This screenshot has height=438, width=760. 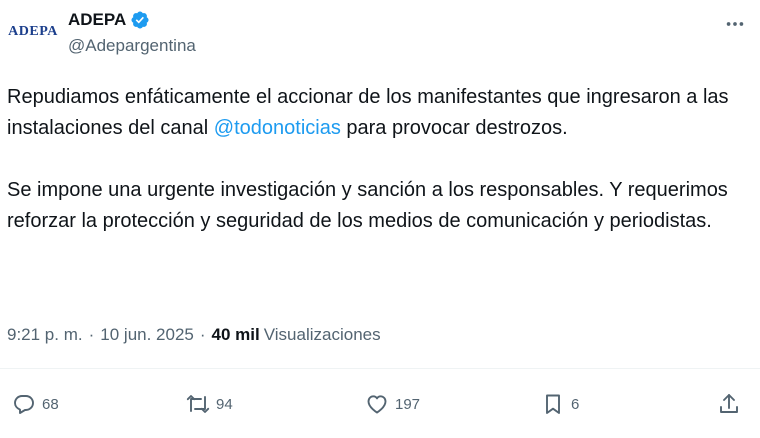 I want to click on tweet-date: 10 jun. 2025, so click(x=147, y=335).